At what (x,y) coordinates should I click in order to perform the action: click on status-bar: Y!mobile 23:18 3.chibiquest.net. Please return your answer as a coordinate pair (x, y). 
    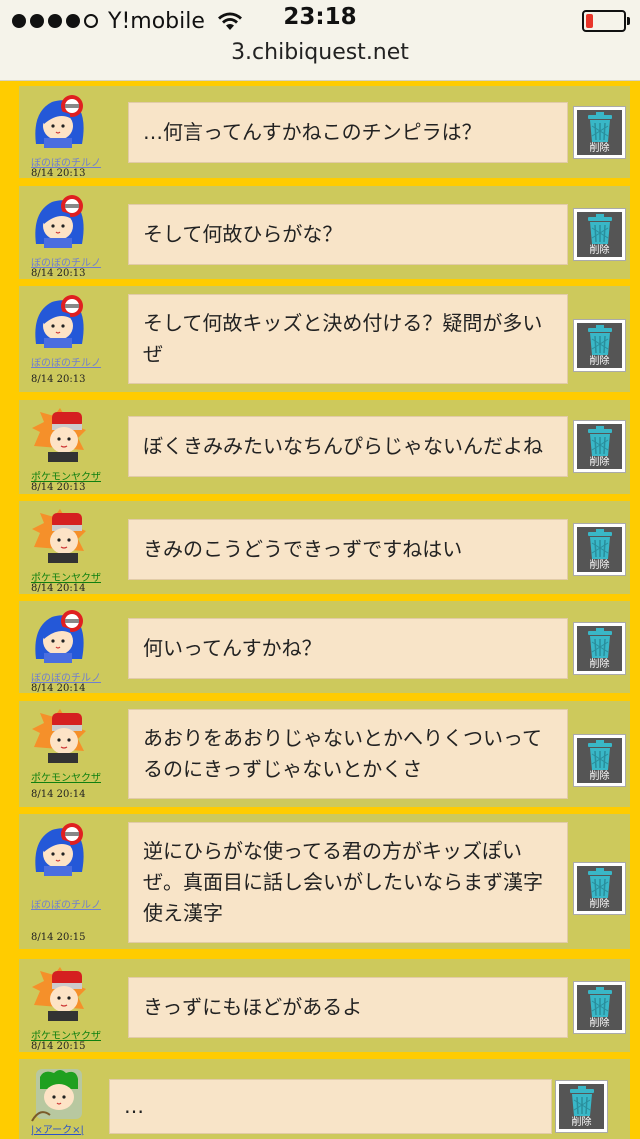
    Looking at the image, I should click on (320, 40).